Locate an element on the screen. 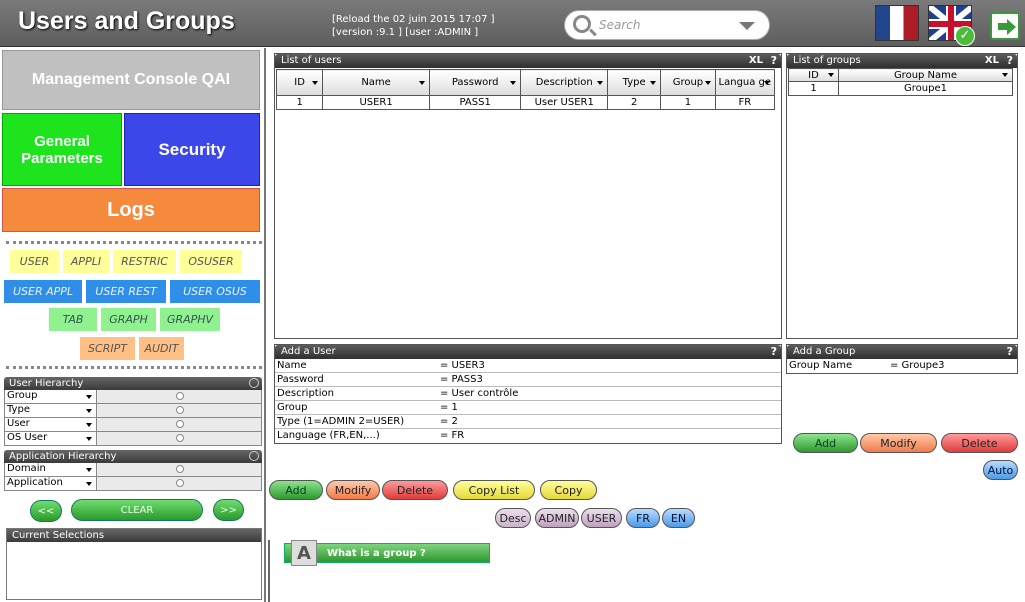 The image size is (1025, 602). filter-desc: Desc is located at coordinates (513, 518).